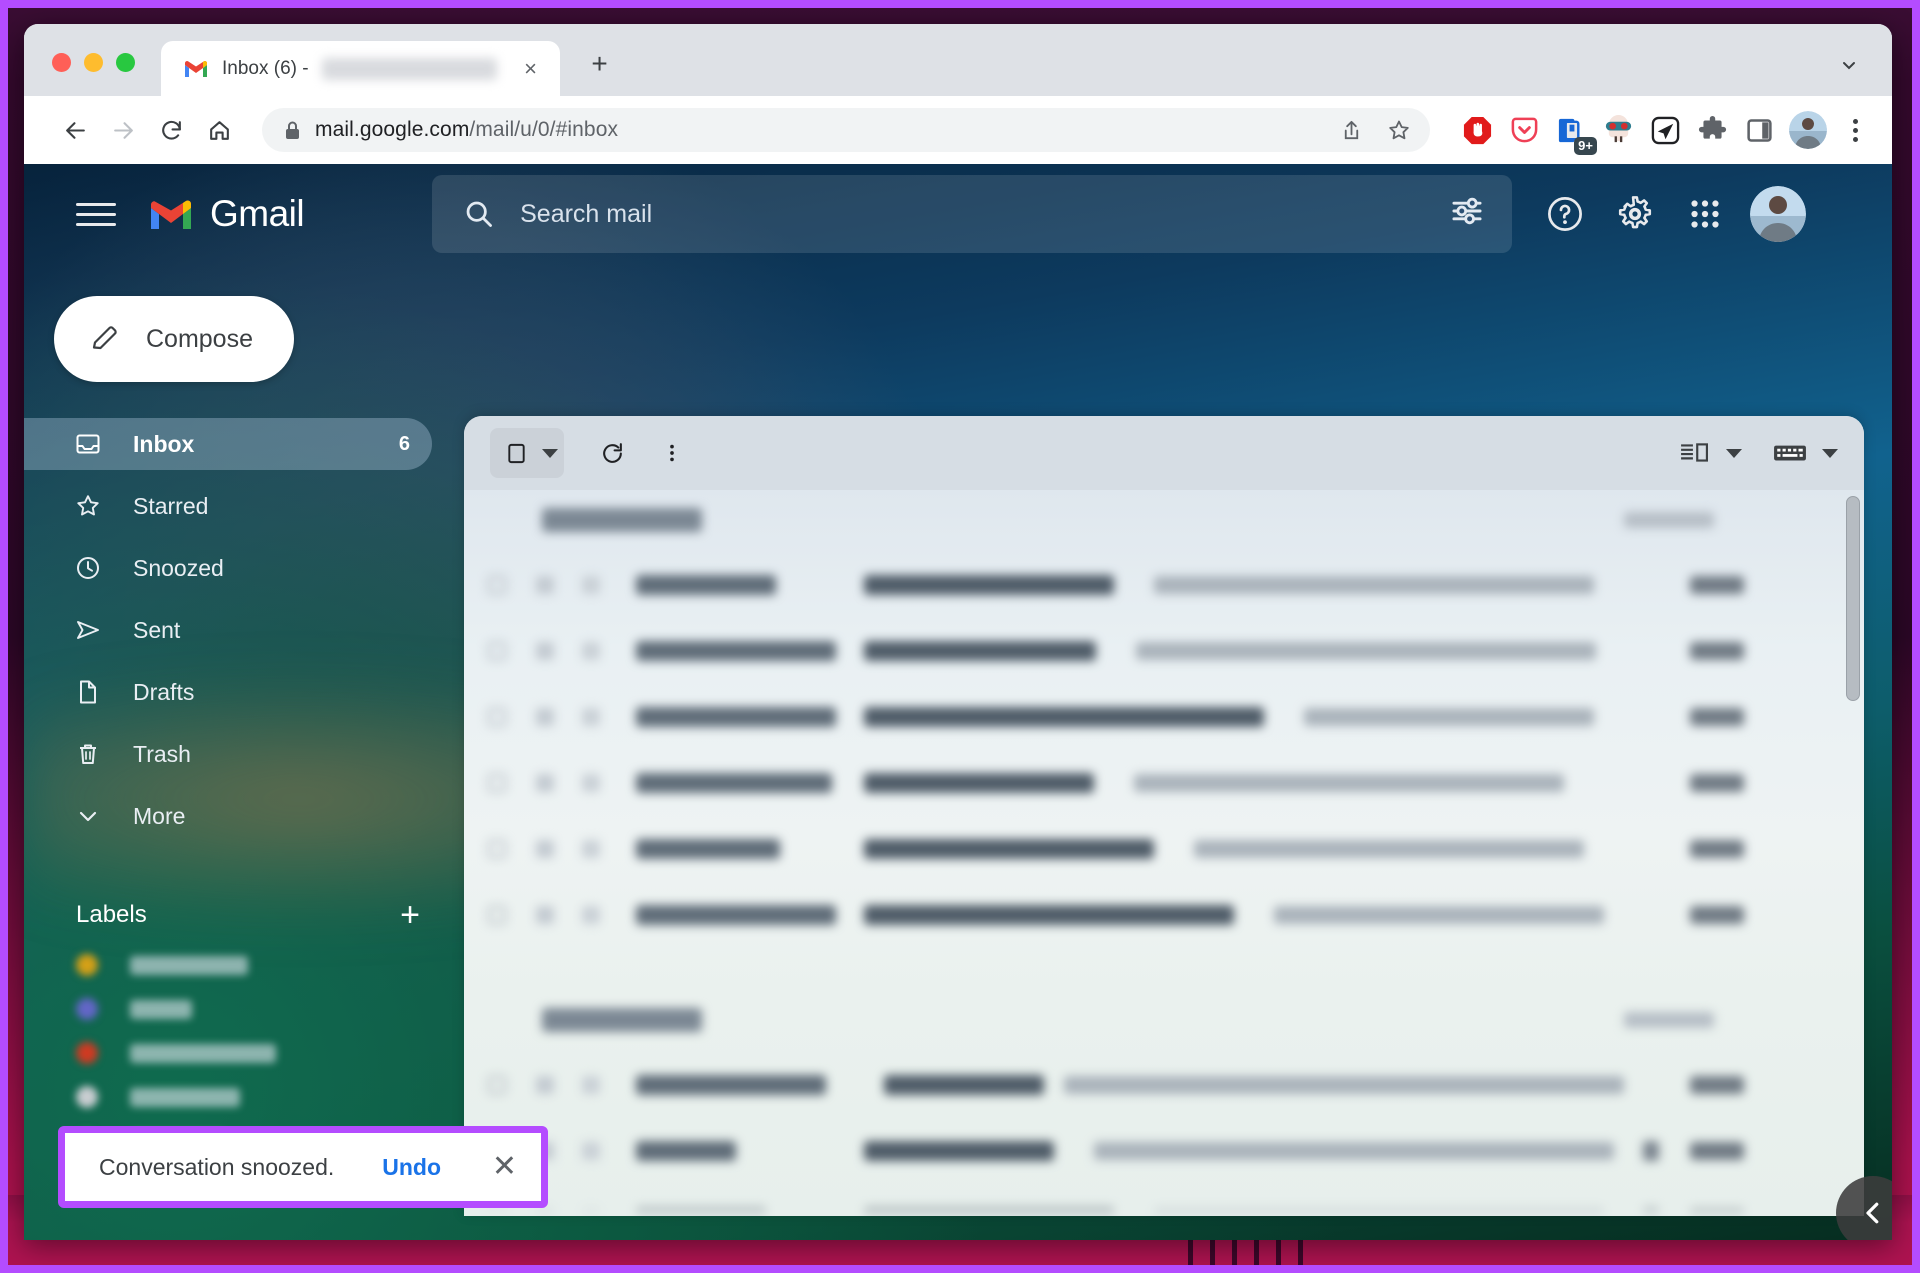 This screenshot has width=1920, height=1273. Describe the element at coordinates (174, 339) in the screenshot. I see `compose-button: Compose` at that location.